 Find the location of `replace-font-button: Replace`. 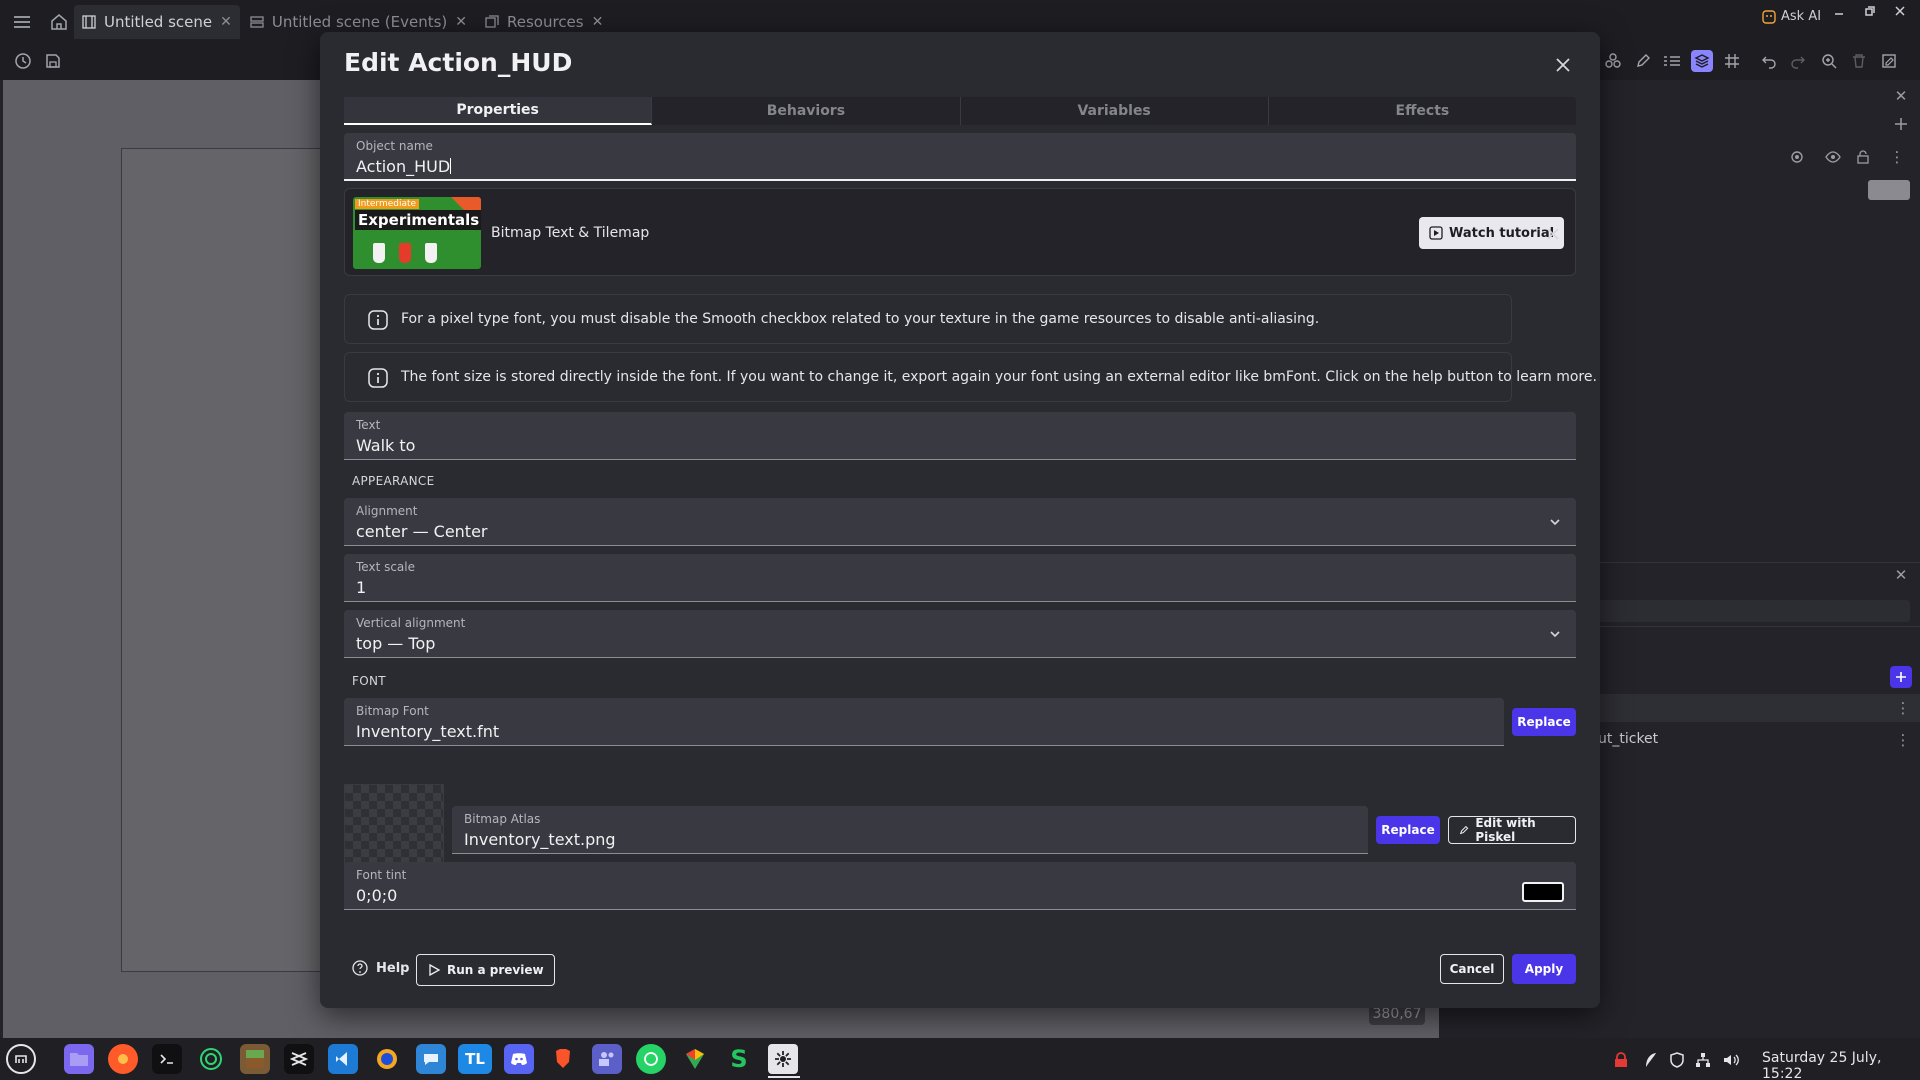

replace-font-button: Replace is located at coordinates (1544, 722).